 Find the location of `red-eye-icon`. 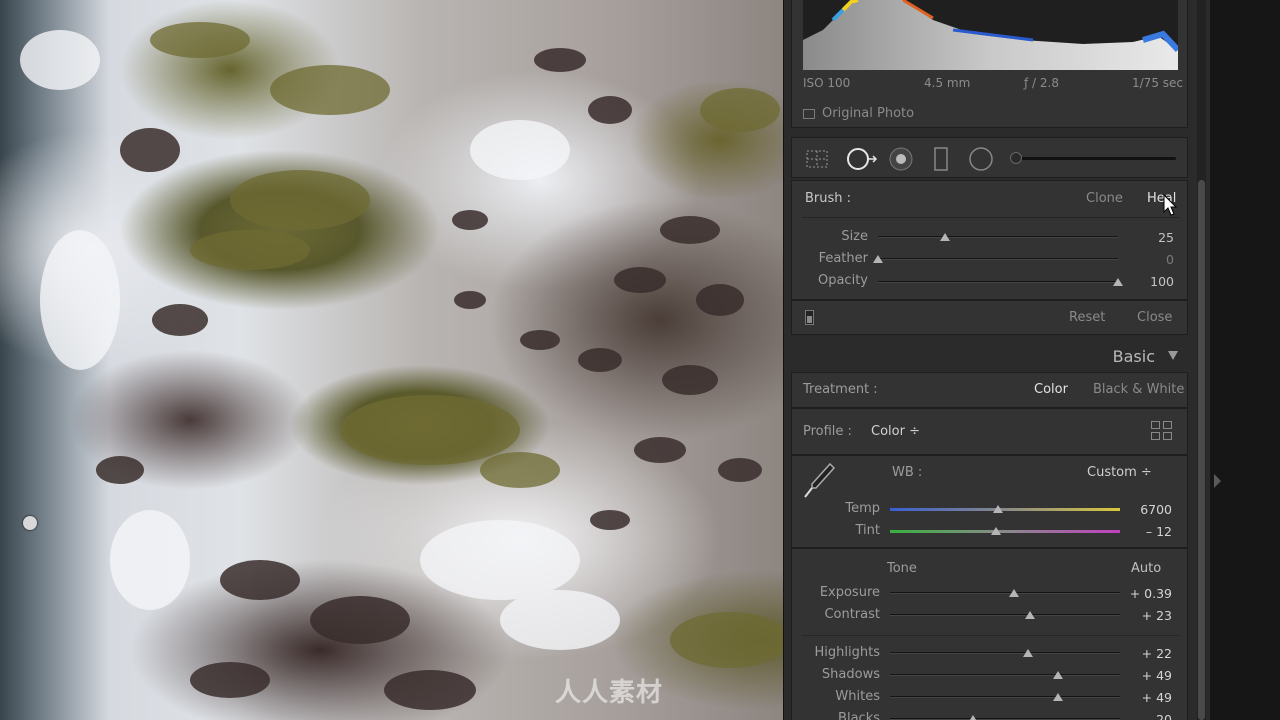

red-eye-icon is located at coordinates (901, 159).